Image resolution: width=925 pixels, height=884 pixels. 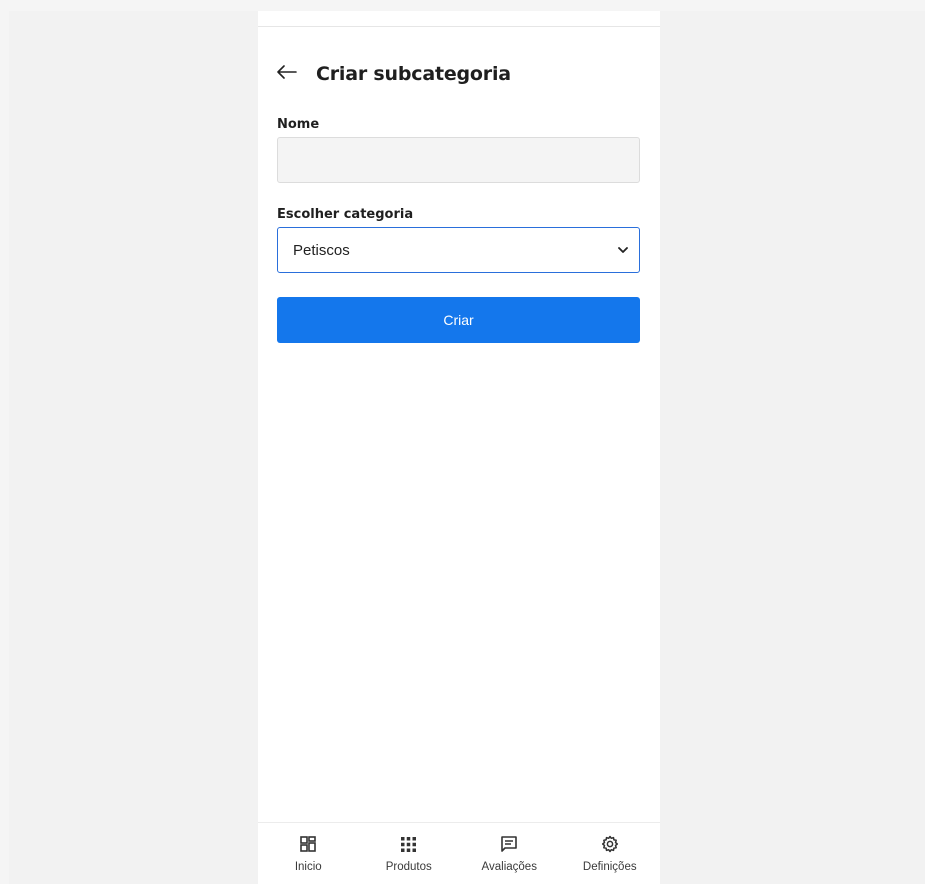 What do you see at coordinates (623, 250) in the screenshot?
I see `chevron-down-icon` at bounding box center [623, 250].